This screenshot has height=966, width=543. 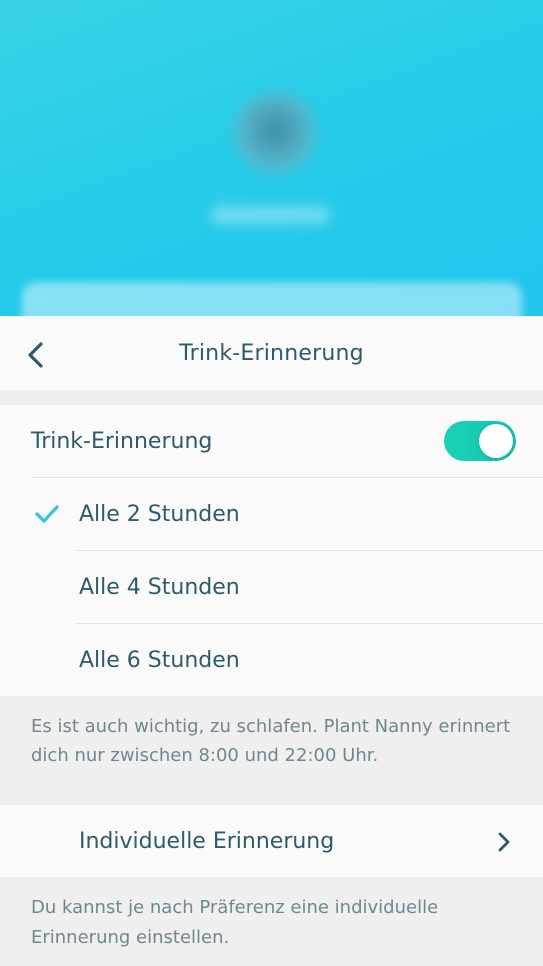 What do you see at coordinates (159, 587) in the screenshot?
I see `option-label: Alle 4 Stunden` at bounding box center [159, 587].